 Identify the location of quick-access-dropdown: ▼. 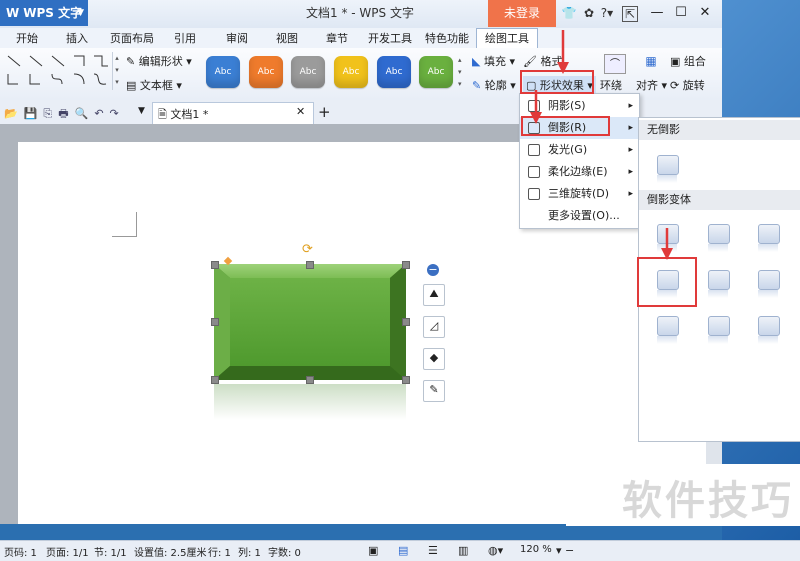
(141, 111).